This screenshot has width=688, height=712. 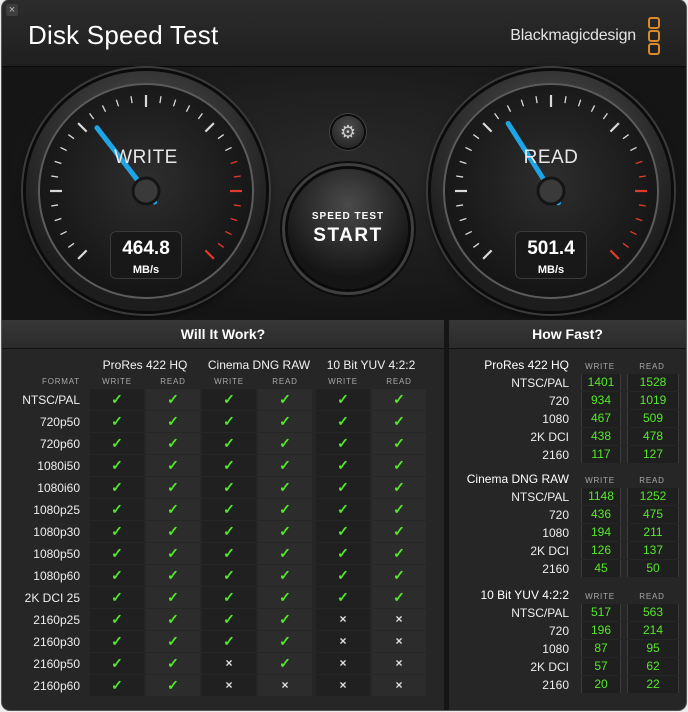 What do you see at coordinates (555, 533) in the screenshot?
I see `resolution-label: 1080` at bounding box center [555, 533].